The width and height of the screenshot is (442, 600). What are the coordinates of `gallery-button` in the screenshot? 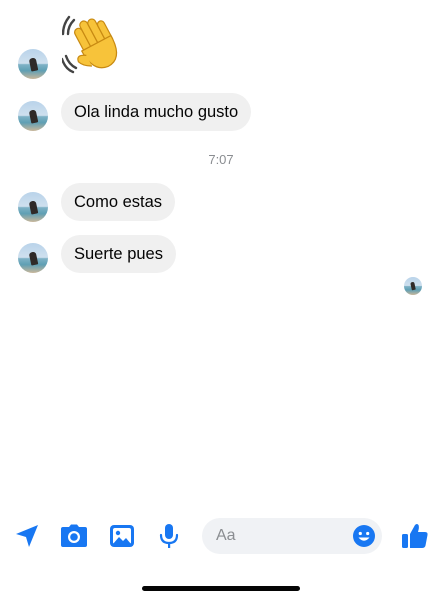 It's located at (122, 536).